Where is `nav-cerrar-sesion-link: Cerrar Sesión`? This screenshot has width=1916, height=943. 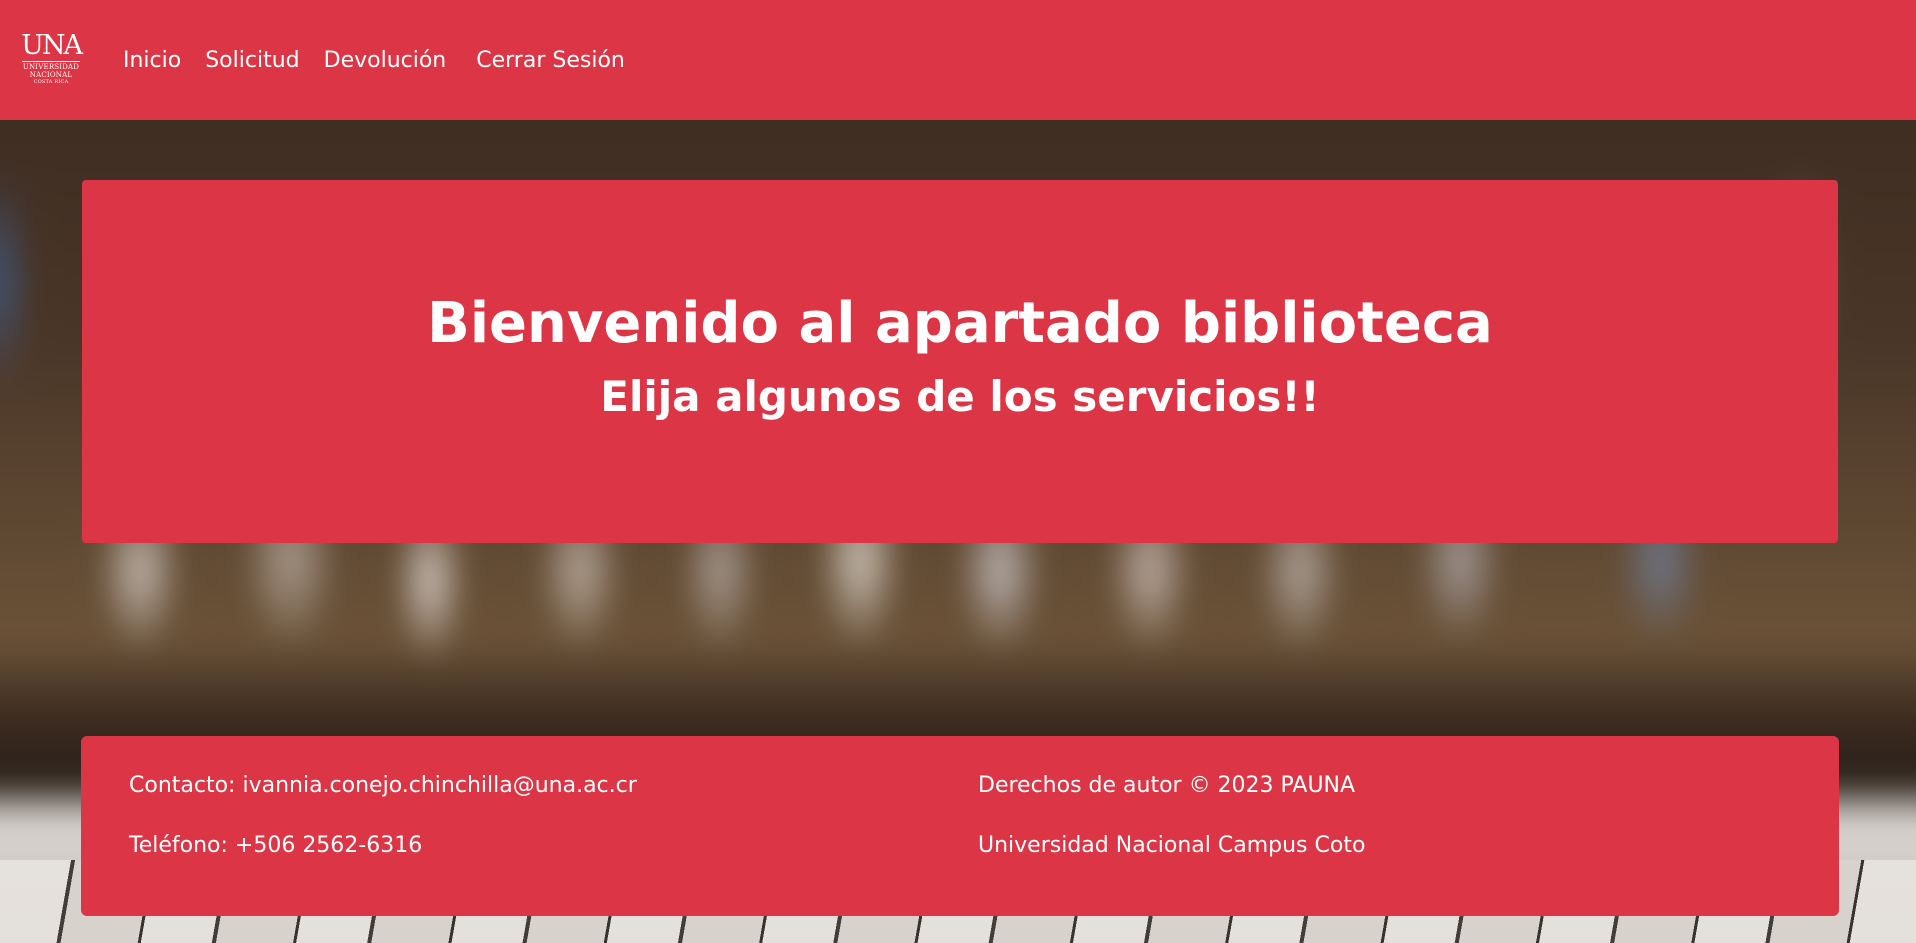
nav-cerrar-sesion-link: Cerrar Sesión is located at coordinates (550, 60).